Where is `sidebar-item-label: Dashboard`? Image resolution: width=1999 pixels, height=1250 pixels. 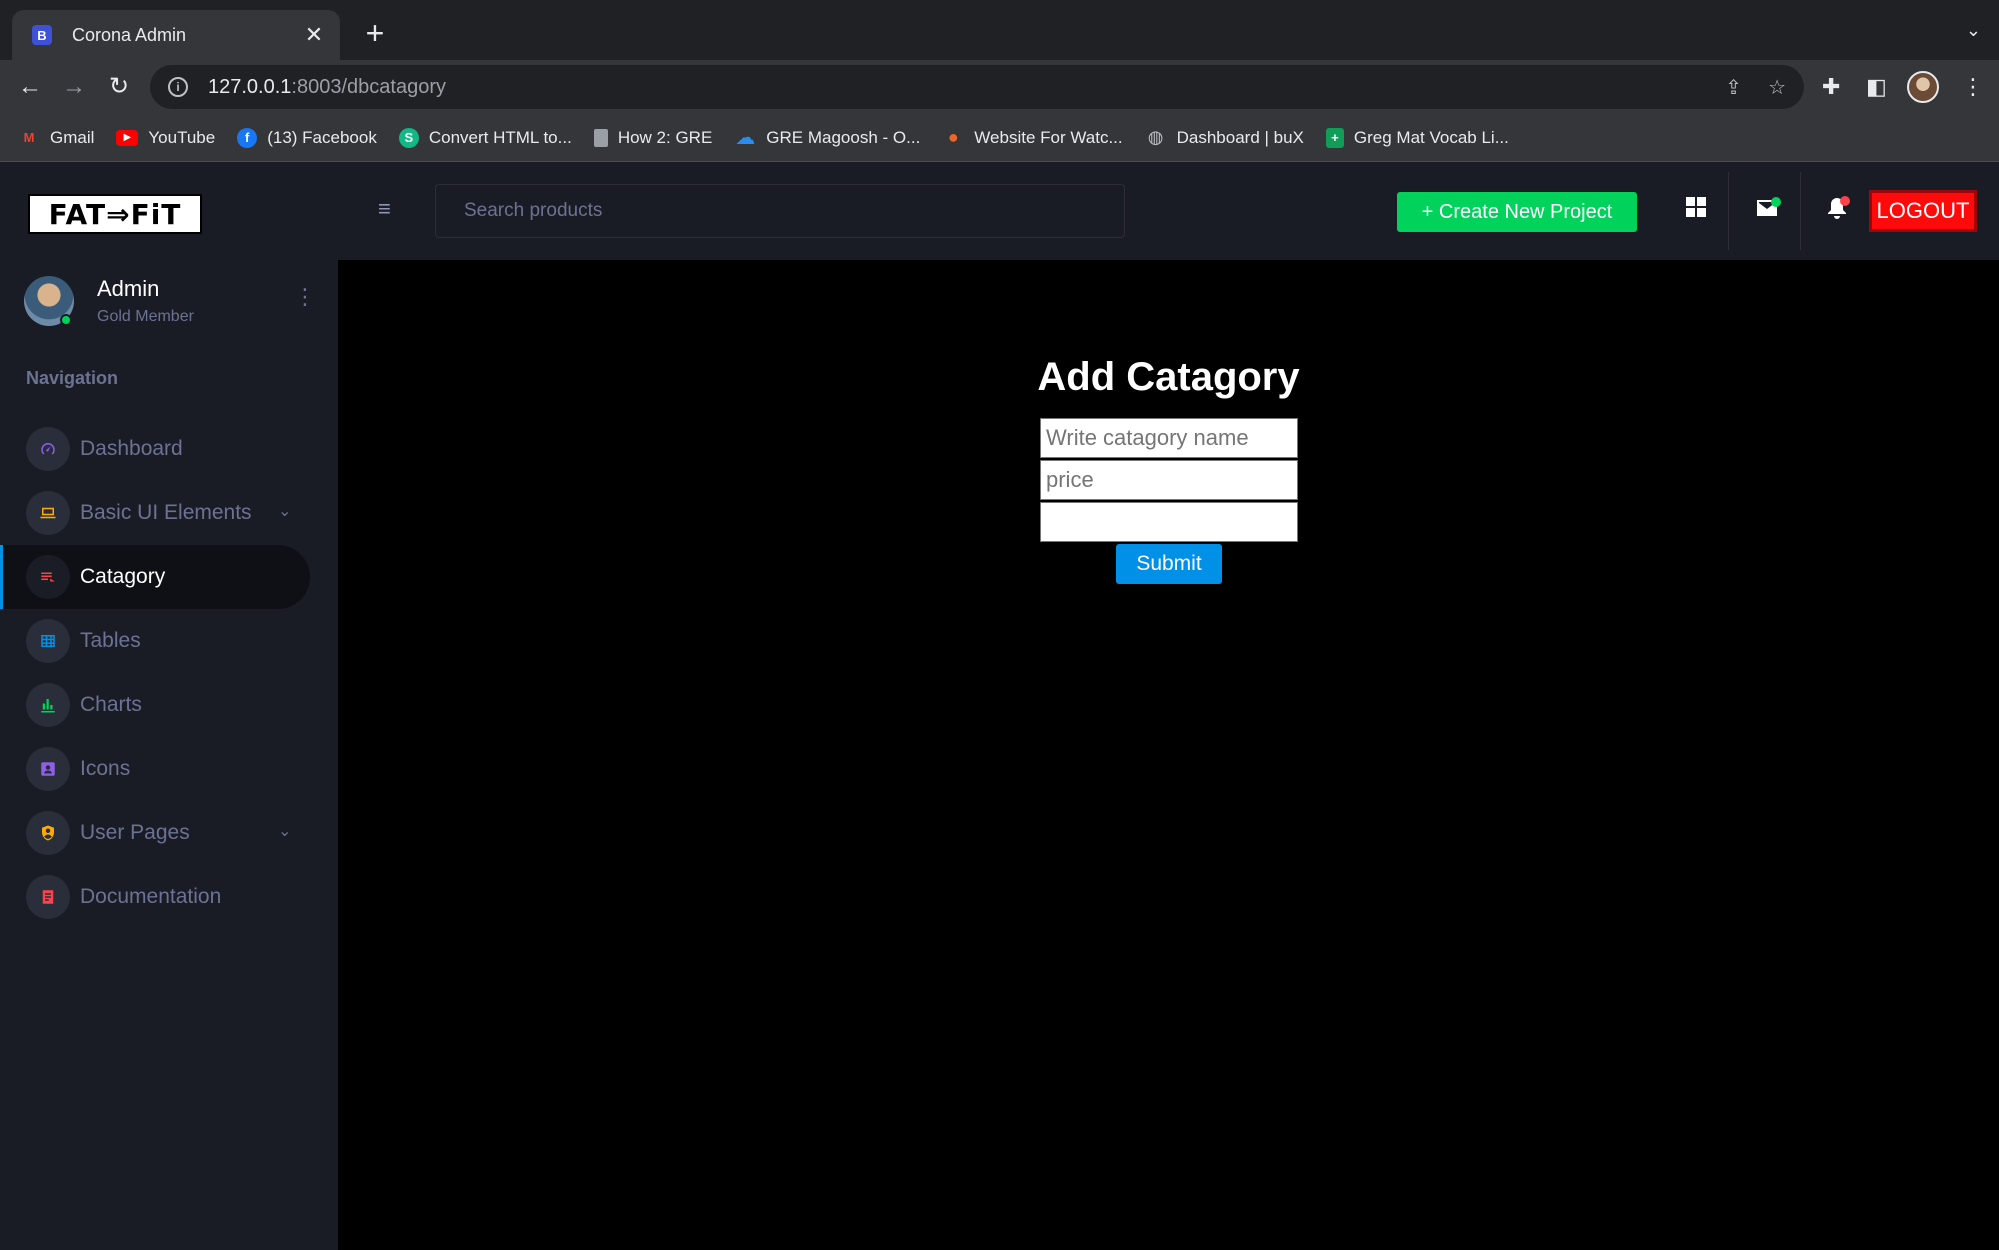
sidebar-item-label: Dashboard is located at coordinates (131, 448).